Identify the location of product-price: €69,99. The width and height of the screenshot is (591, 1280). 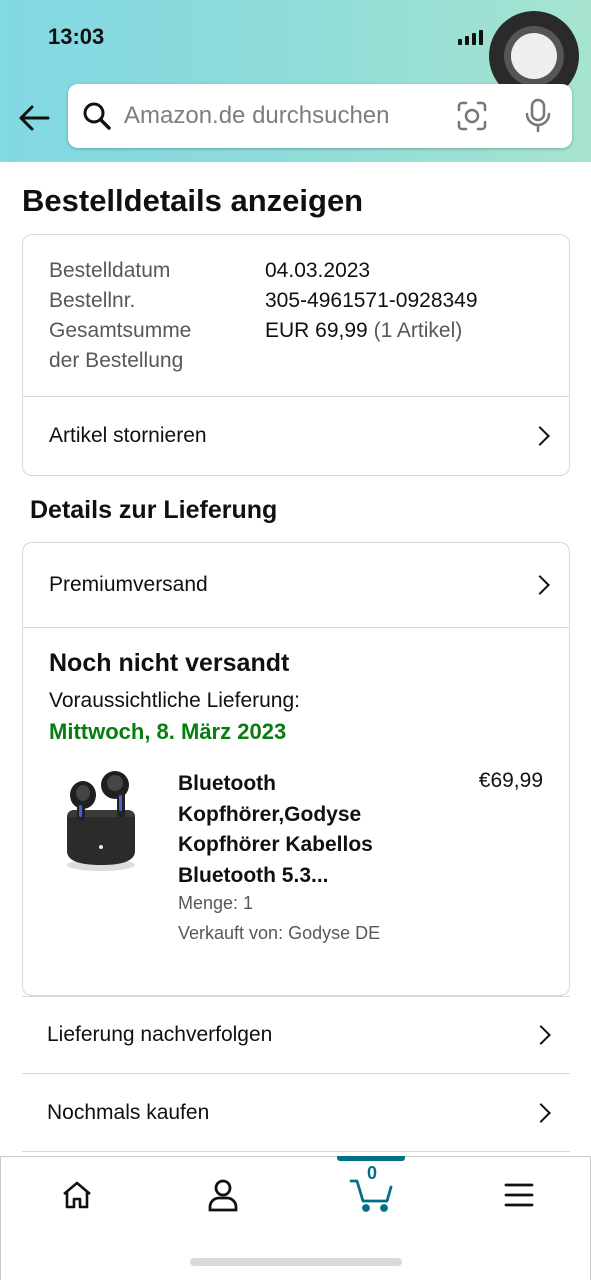
(510, 780).